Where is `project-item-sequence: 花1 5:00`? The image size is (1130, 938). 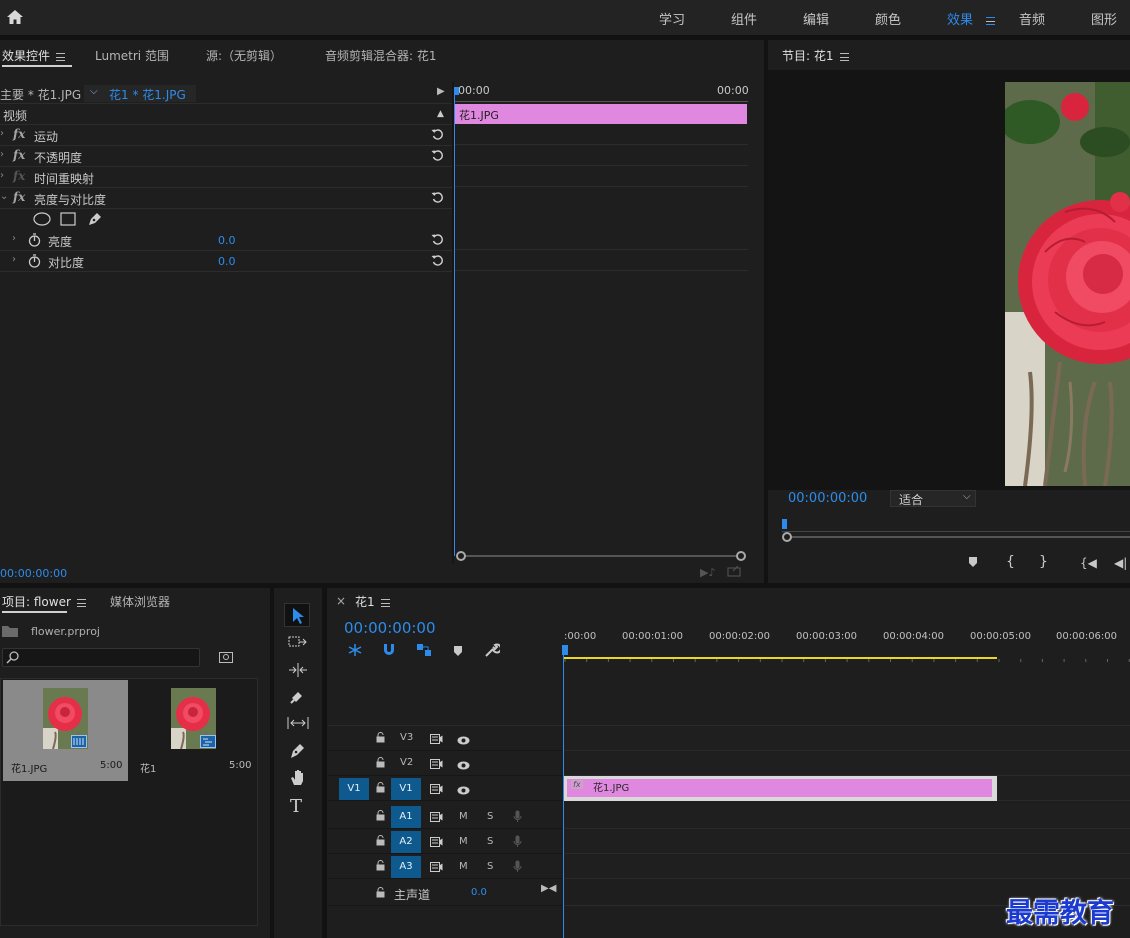 project-item-sequence: 花1 5:00 is located at coordinates (194, 730).